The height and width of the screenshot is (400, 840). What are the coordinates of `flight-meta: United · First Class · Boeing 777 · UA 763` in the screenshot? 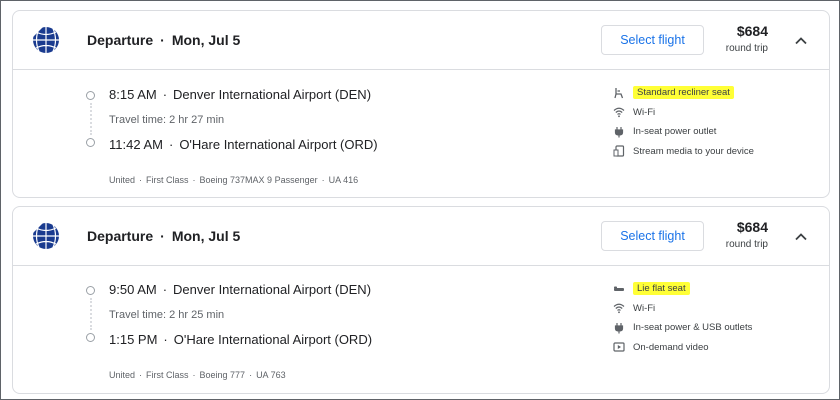 It's located at (197, 375).